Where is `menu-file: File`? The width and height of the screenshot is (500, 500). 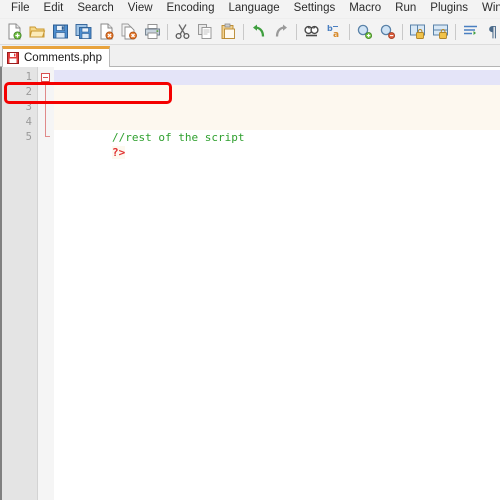 menu-file: File is located at coordinates (20, 9).